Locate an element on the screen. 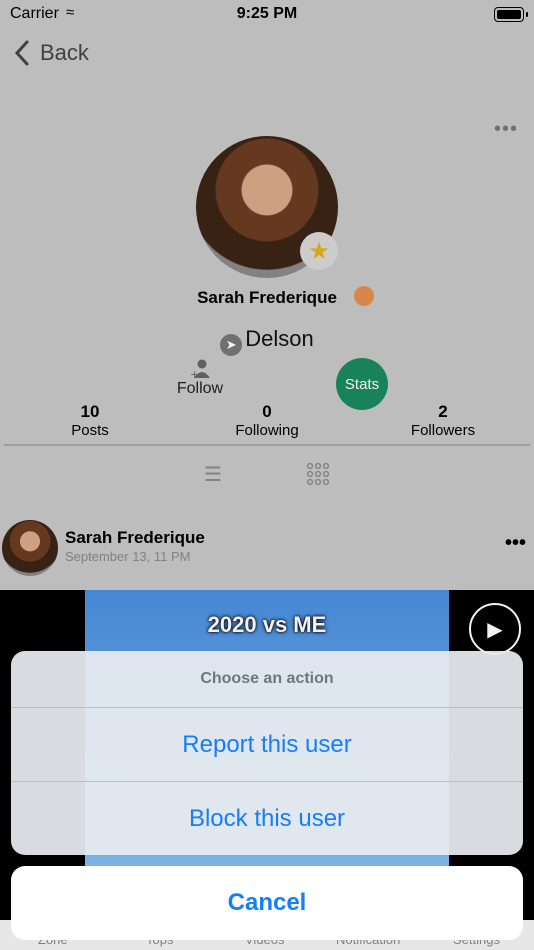 The width and height of the screenshot is (534, 950). block-user-button: Block this user is located at coordinates (267, 818).